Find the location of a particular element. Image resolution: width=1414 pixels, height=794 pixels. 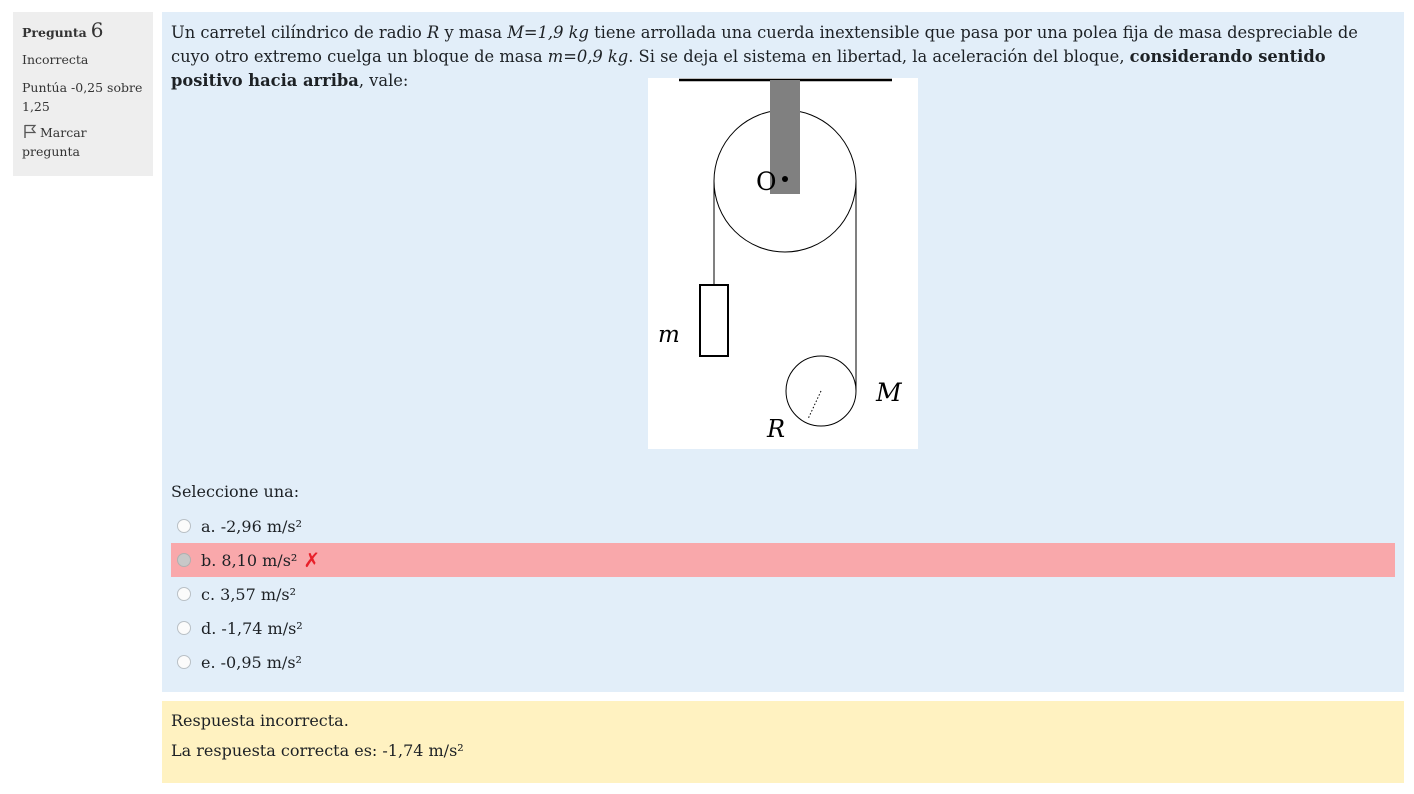

flag-icon is located at coordinates (30, 131).